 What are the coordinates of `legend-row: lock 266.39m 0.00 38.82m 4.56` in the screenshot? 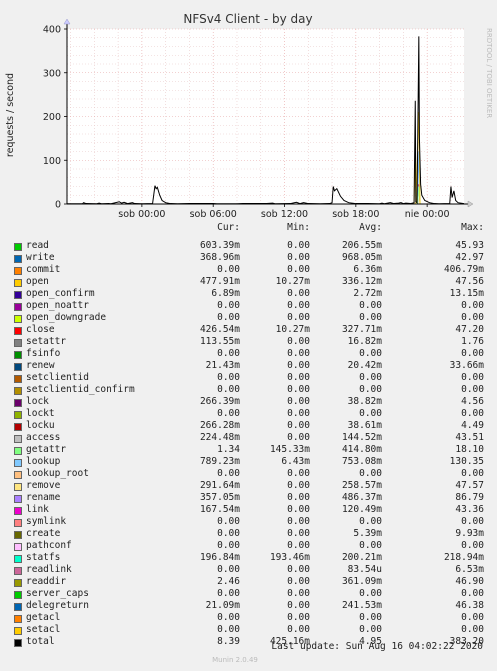 It's located at (252, 402).